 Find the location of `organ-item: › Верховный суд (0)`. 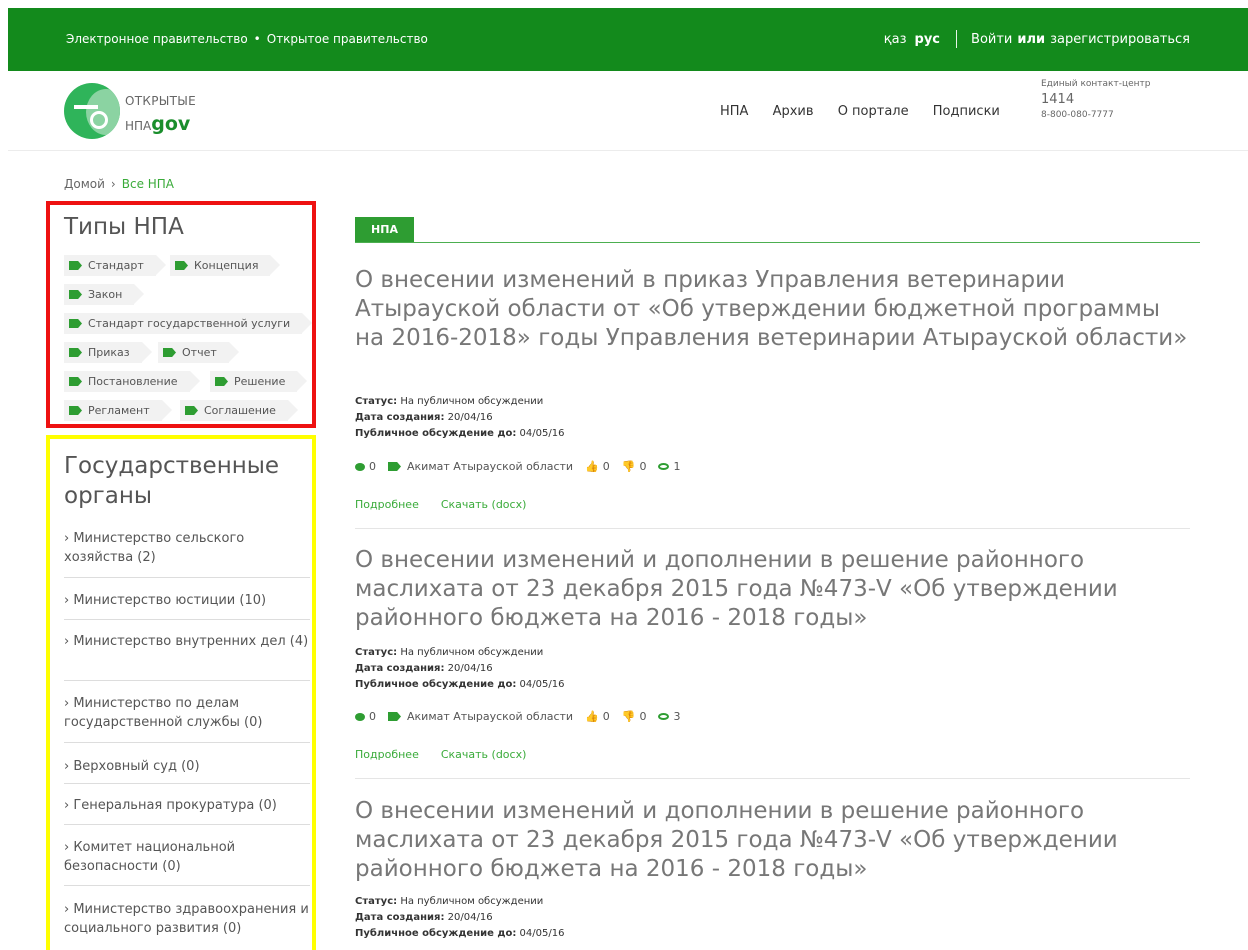

organ-item: › Верховный суд (0) is located at coordinates (187, 766).